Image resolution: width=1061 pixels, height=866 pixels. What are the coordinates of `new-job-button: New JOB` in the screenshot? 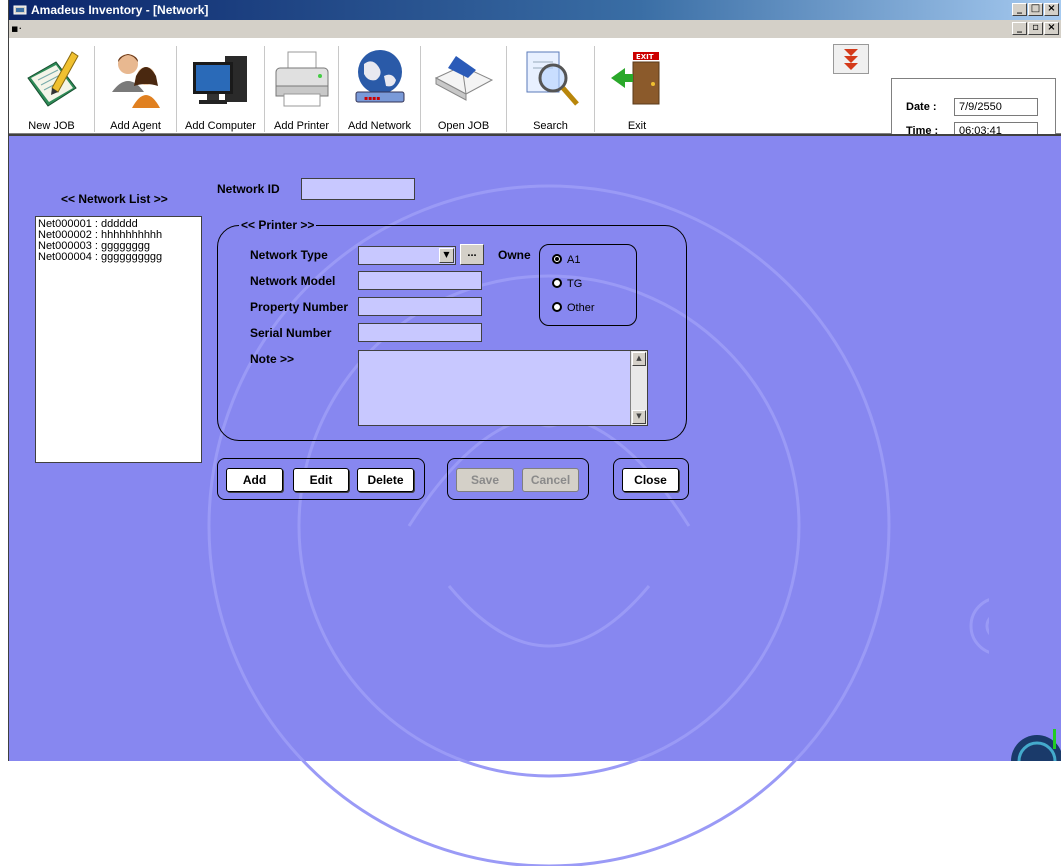 It's located at (52, 89).